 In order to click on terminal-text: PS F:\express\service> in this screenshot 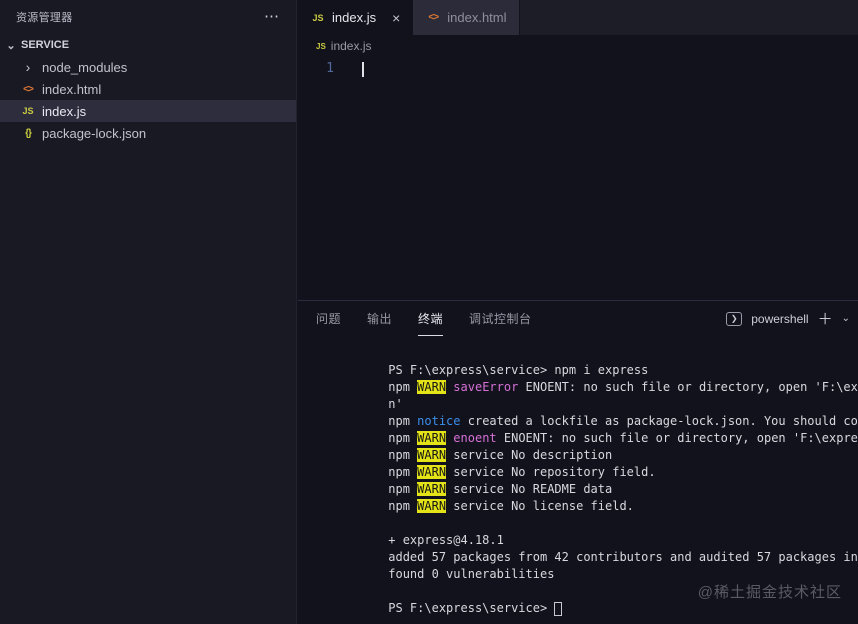, I will do `click(471, 608)`.